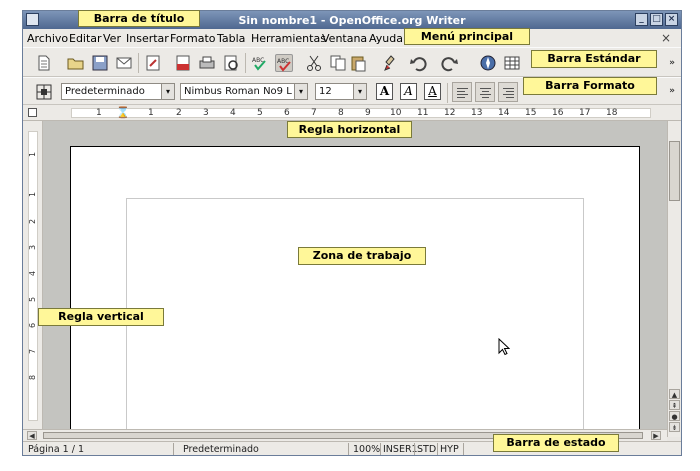  What do you see at coordinates (590, 86) in the screenshot?
I see `callout-format-bar: Barra Formato` at bounding box center [590, 86].